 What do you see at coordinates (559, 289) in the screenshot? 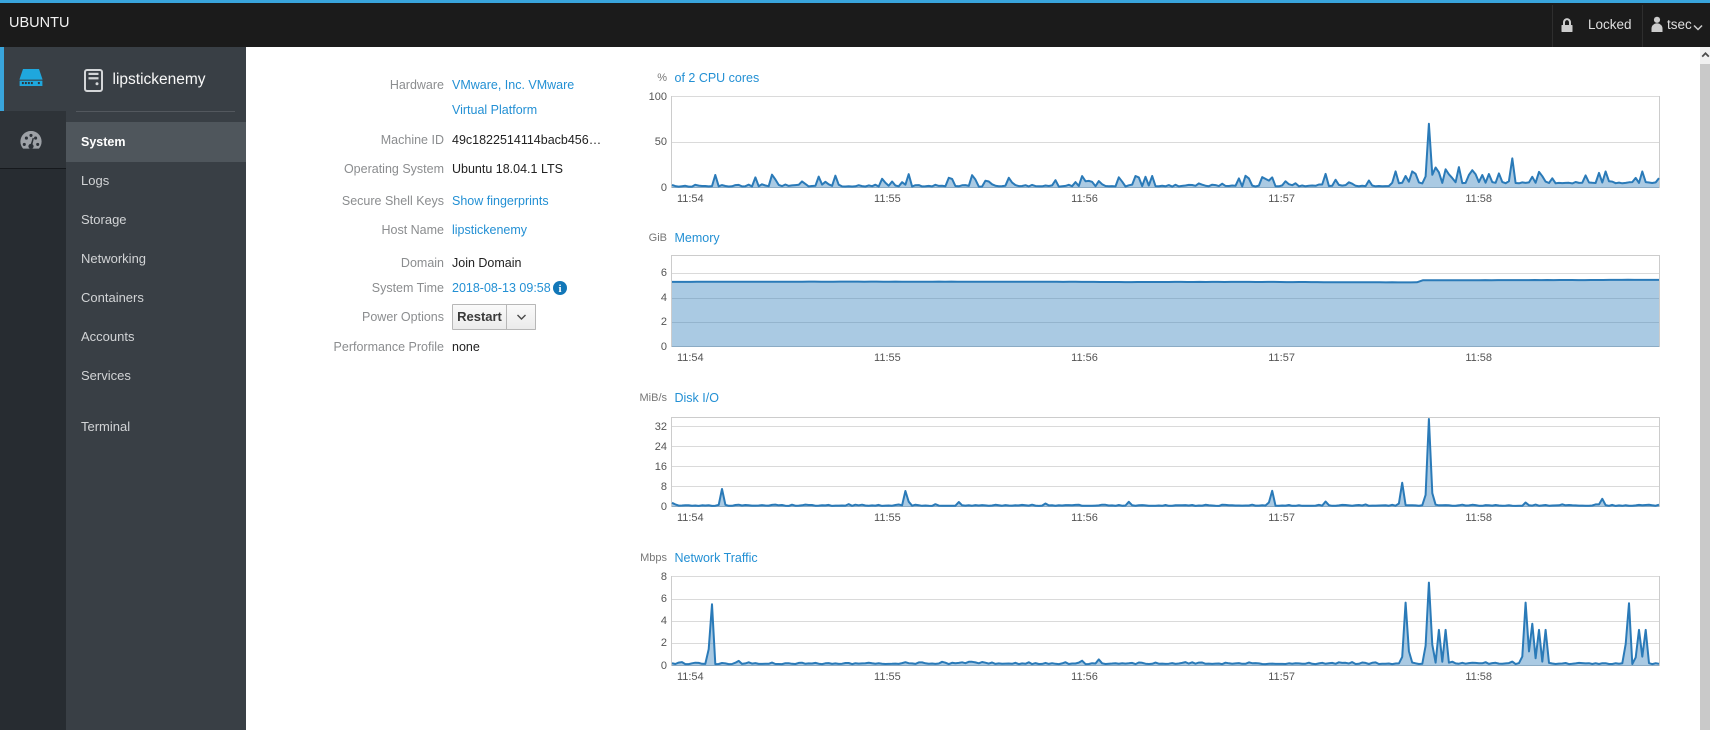
I see `svg-text: i` at bounding box center [559, 289].